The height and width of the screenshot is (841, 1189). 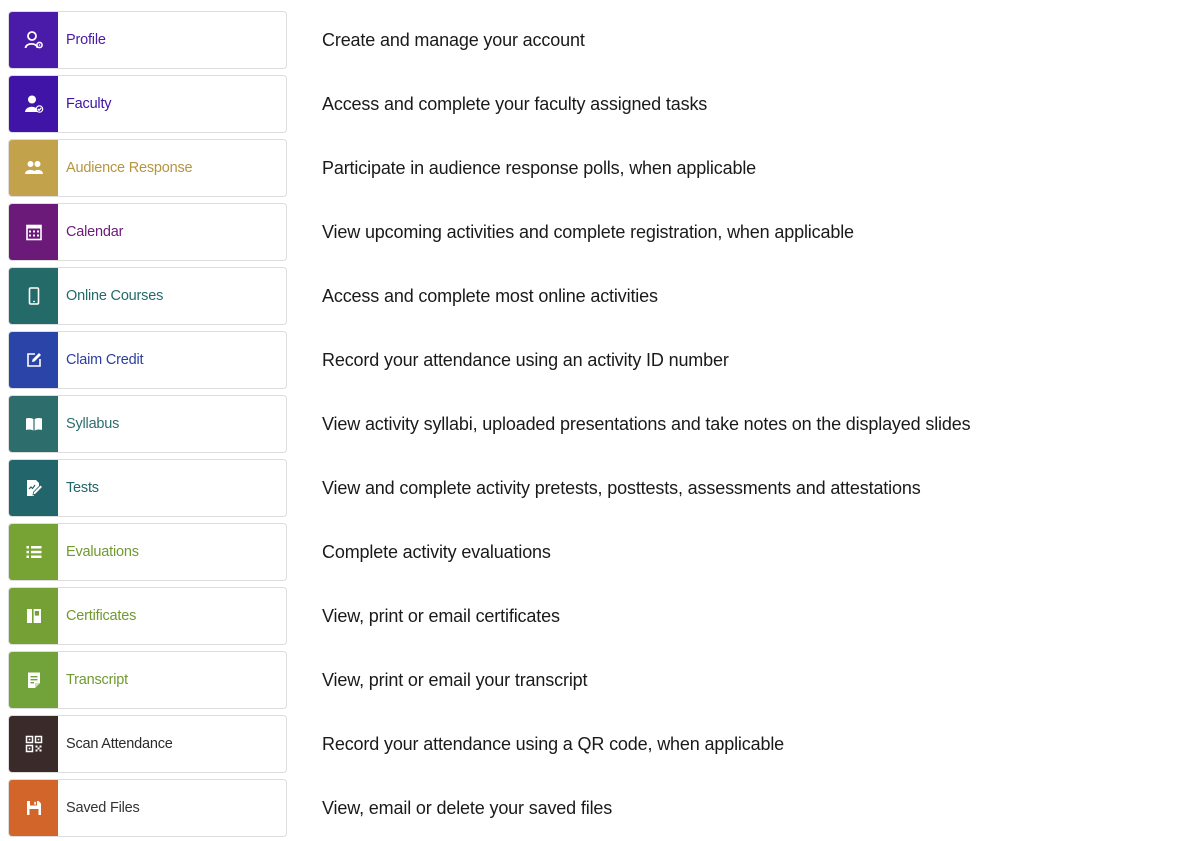 What do you see at coordinates (33, 616) in the screenshot?
I see `certificate-icon` at bounding box center [33, 616].